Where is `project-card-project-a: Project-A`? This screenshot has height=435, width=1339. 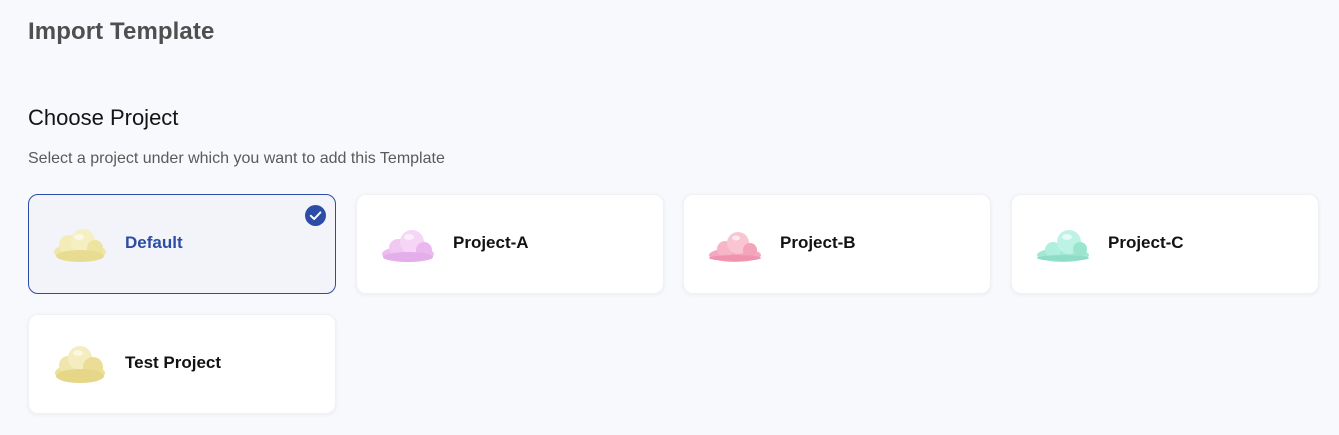
project-card-project-a: Project-A is located at coordinates (510, 244).